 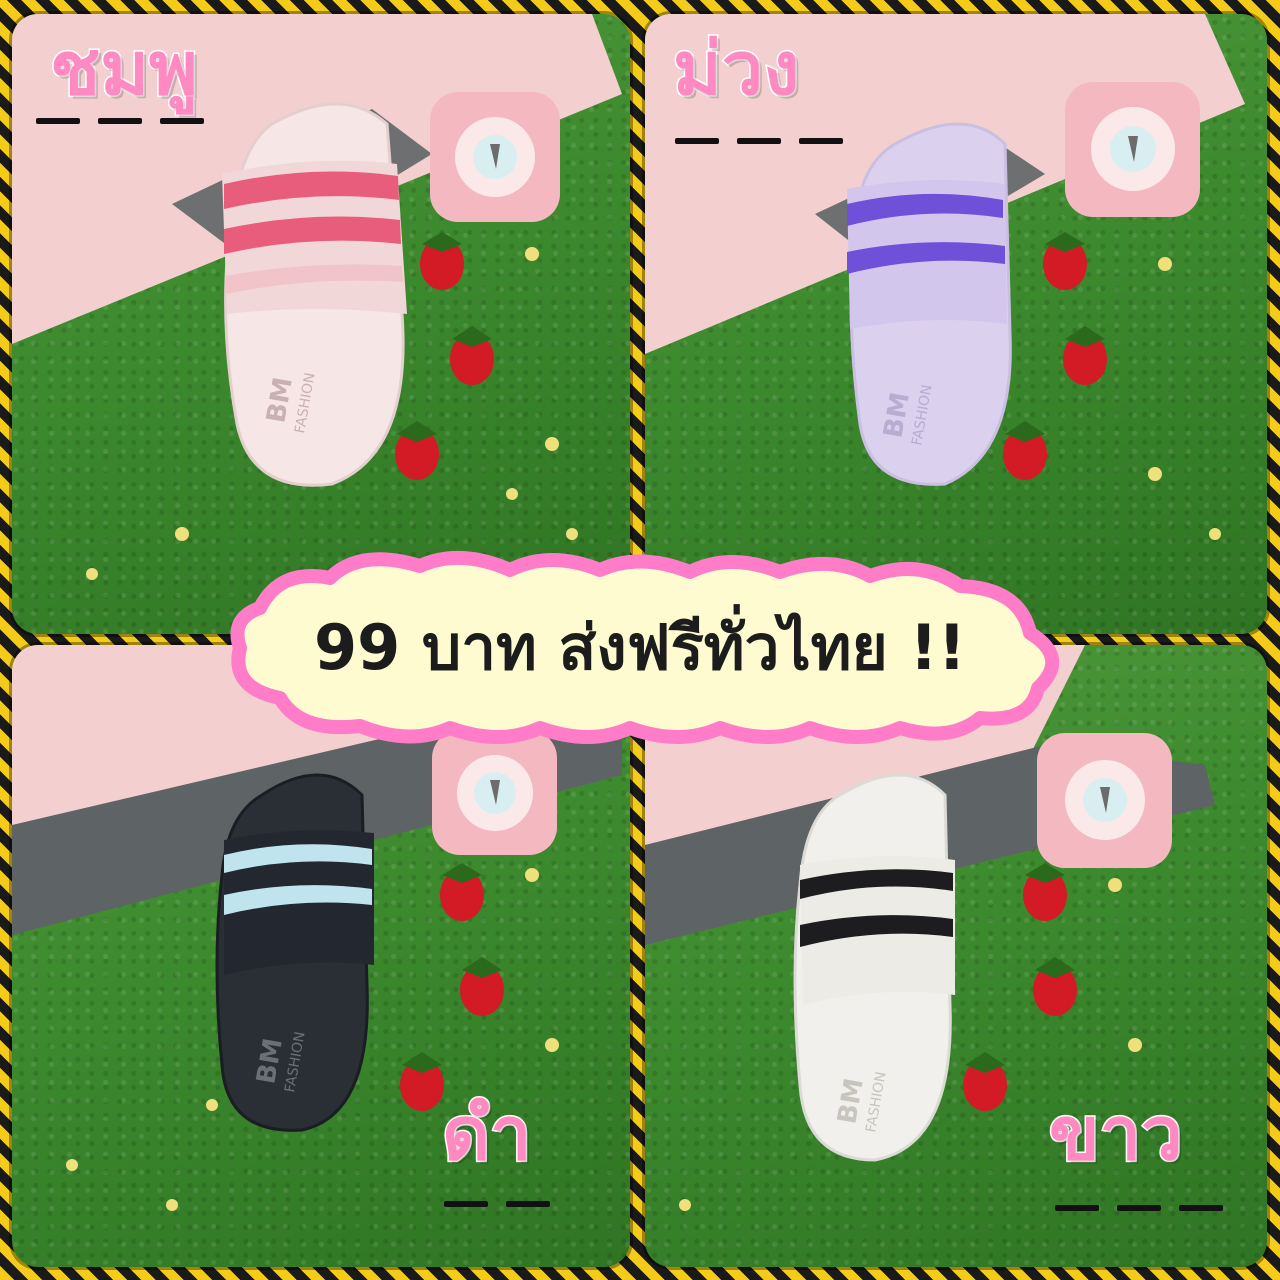 What do you see at coordinates (874, 967) in the screenshot?
I see `white-slipper: BM FASHION` at bounding box center [874, 967].